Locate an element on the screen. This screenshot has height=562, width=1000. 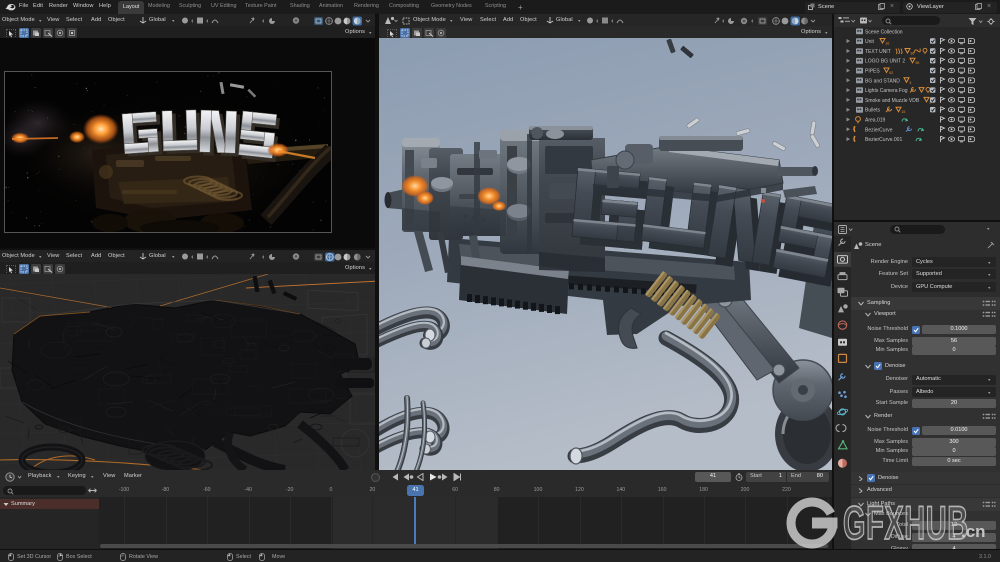
svg-text: 3 is located at coordinates (910, 83).